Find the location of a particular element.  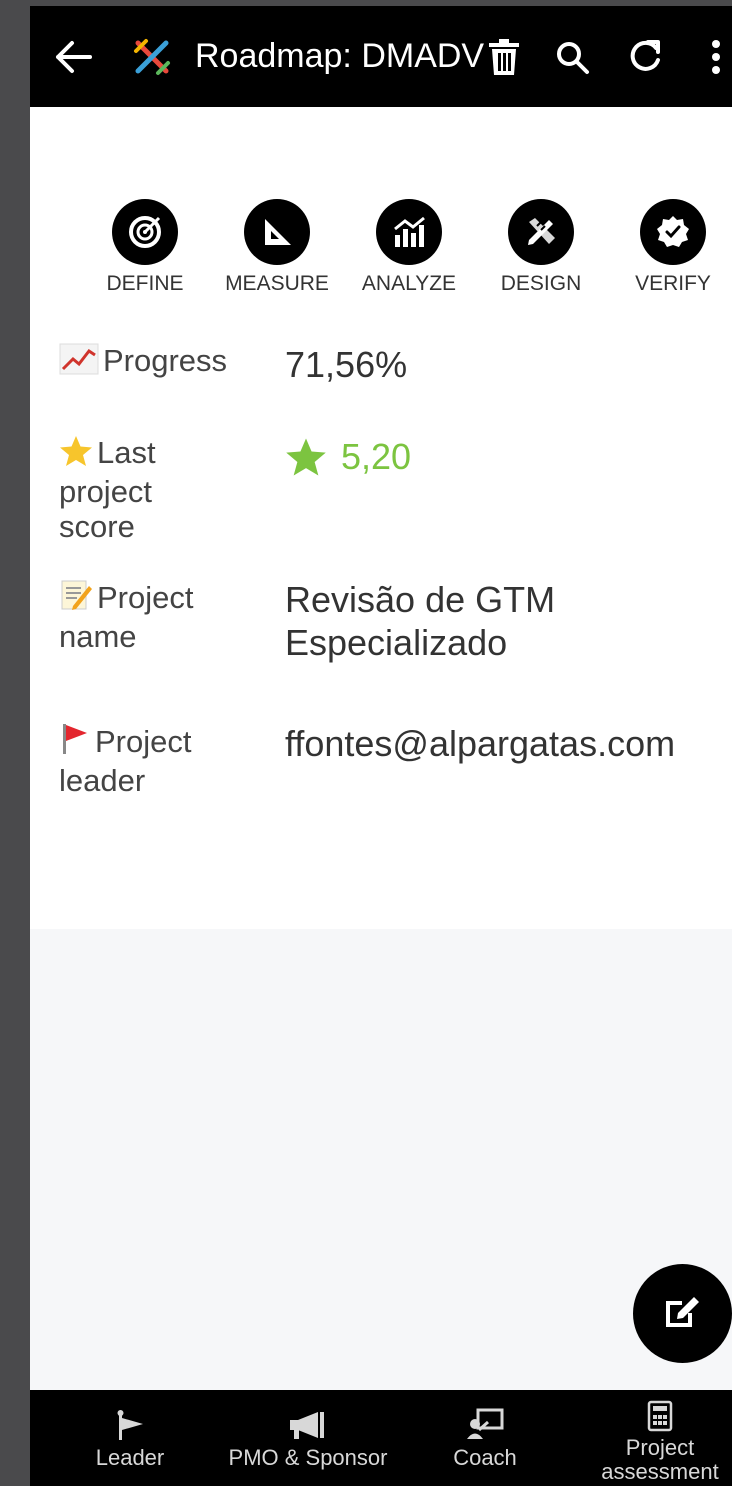

red-flag-icon is located at coordinates (75, 742).